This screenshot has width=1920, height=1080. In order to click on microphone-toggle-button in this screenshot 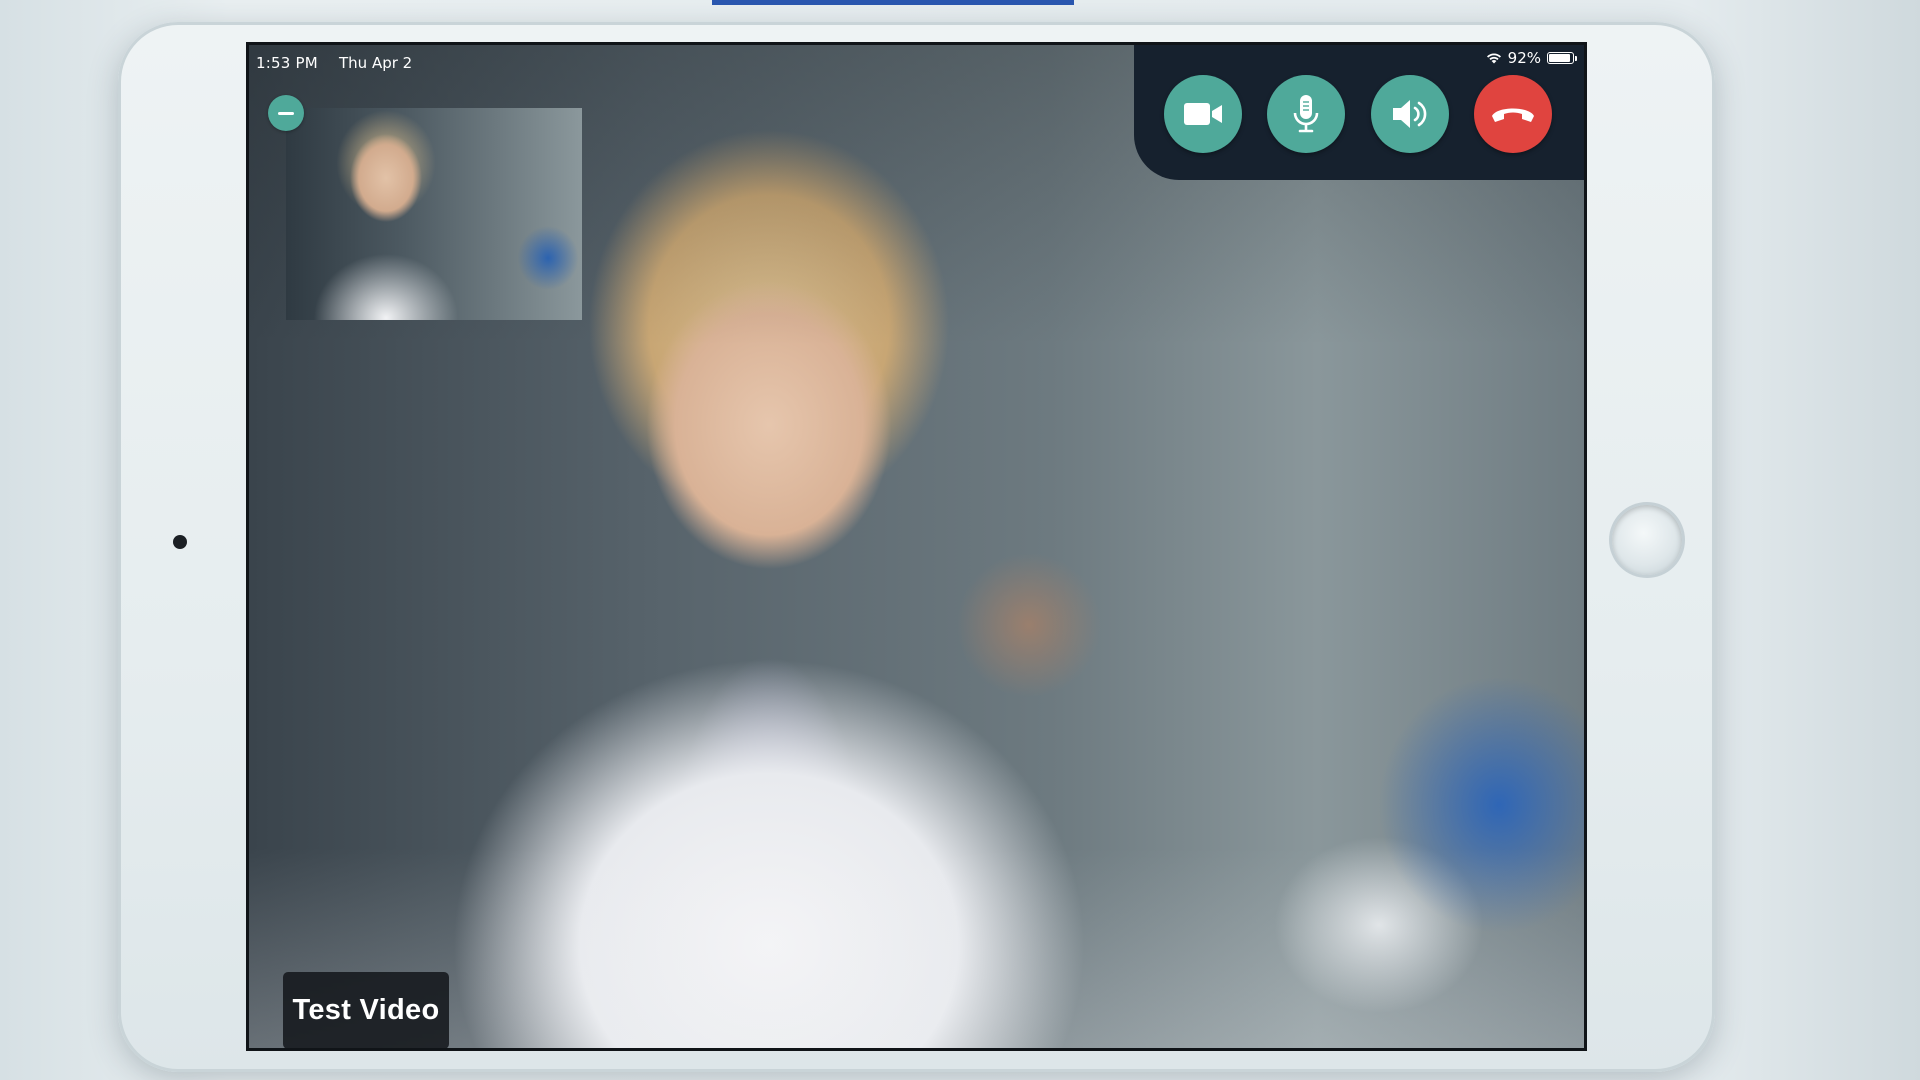, I will do `click(1306, 114)`.